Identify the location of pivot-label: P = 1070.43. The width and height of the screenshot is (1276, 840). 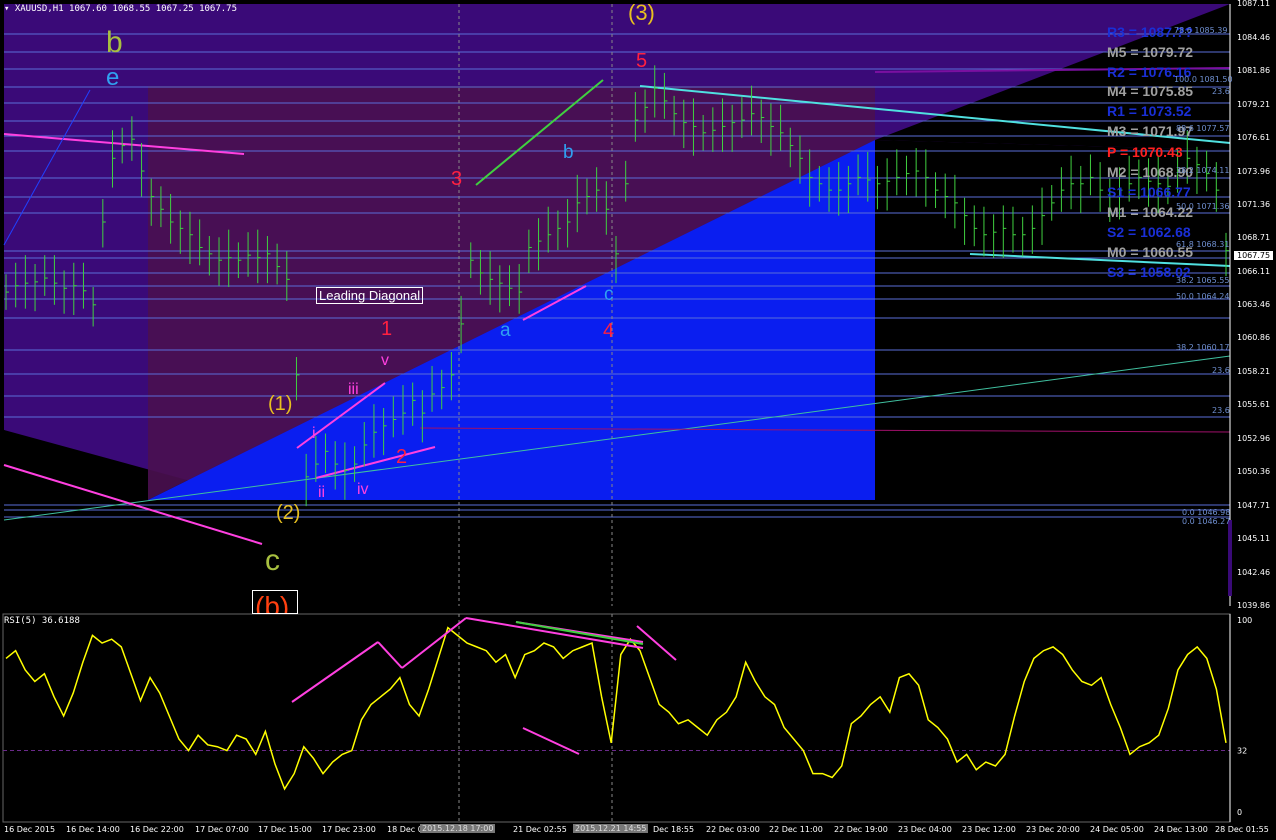
(1145, 152).